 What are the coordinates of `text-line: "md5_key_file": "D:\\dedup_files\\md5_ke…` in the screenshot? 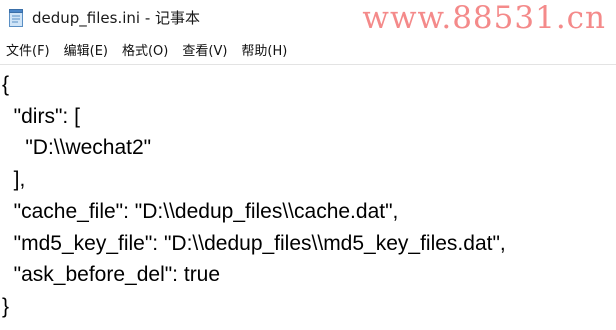 It's located at (254, 243).